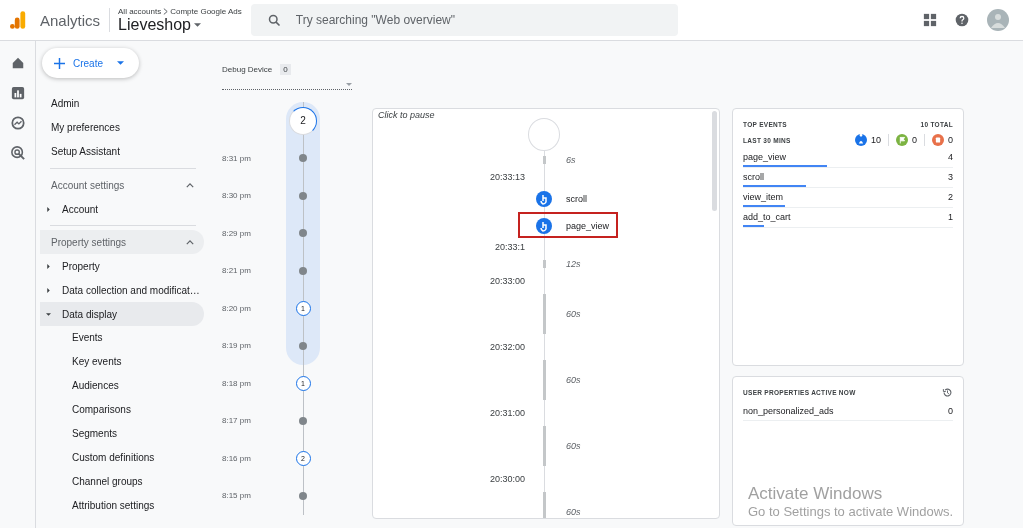  Describe the element at coordinates (122, 482) in the screenshot. I see `sidebar-subitem: Channel groups` at that location.